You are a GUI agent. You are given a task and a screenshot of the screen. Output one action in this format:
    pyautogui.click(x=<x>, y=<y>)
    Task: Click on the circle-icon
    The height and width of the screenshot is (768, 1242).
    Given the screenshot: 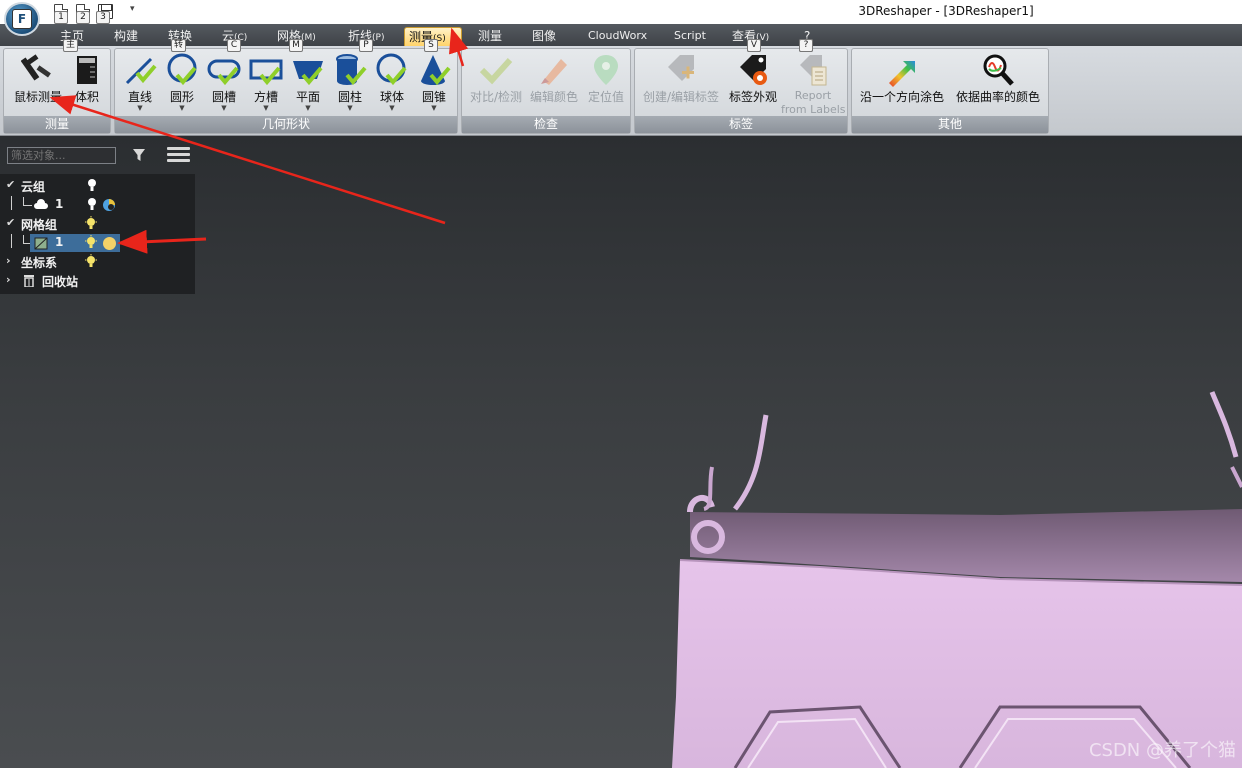 What is the action you would take?
    pyautogui.click(x=182, y=70)
    